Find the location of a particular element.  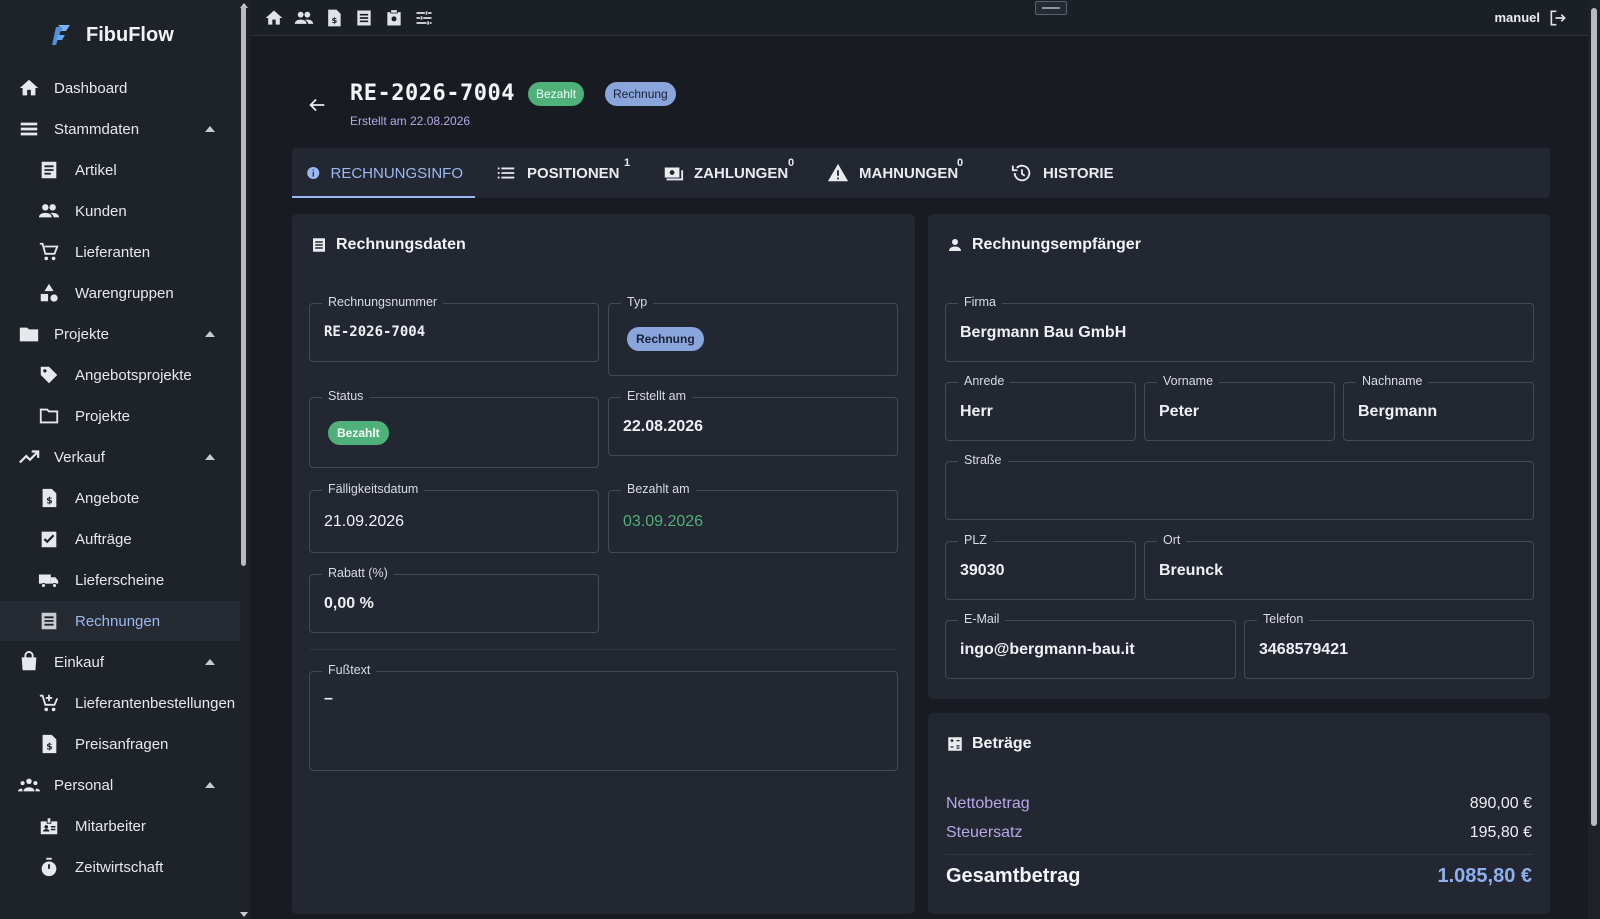

sidebar-item-kunden: Kunden is located at coordinates (120, 211).